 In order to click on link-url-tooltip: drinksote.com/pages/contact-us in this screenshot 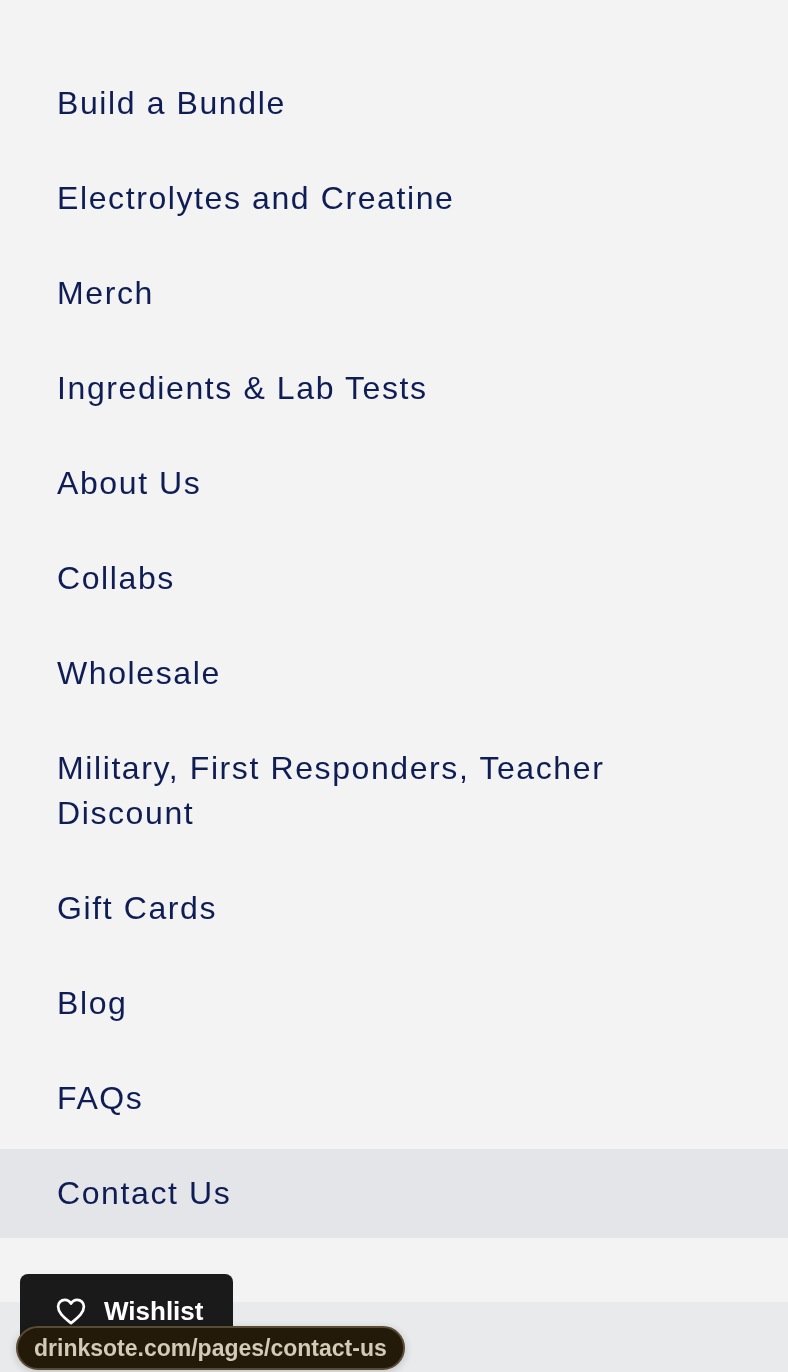, I will do `click(210, 1348)`.